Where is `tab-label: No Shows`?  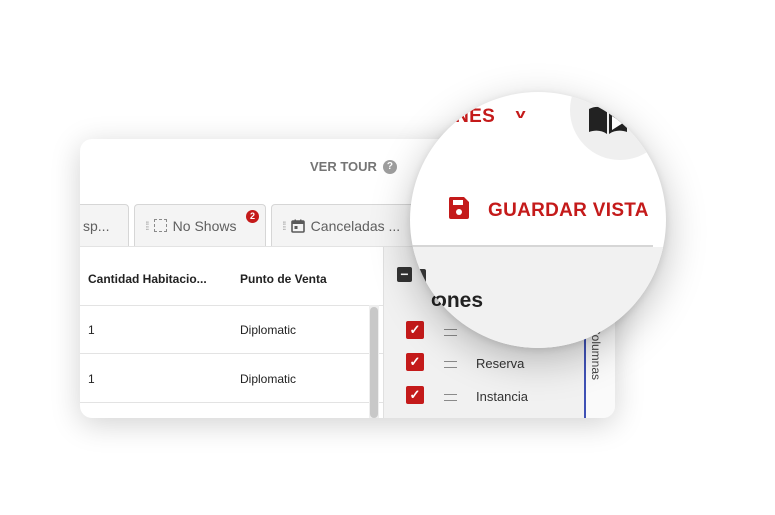
tab-label: No Shows is located at coordinates (204, 225).